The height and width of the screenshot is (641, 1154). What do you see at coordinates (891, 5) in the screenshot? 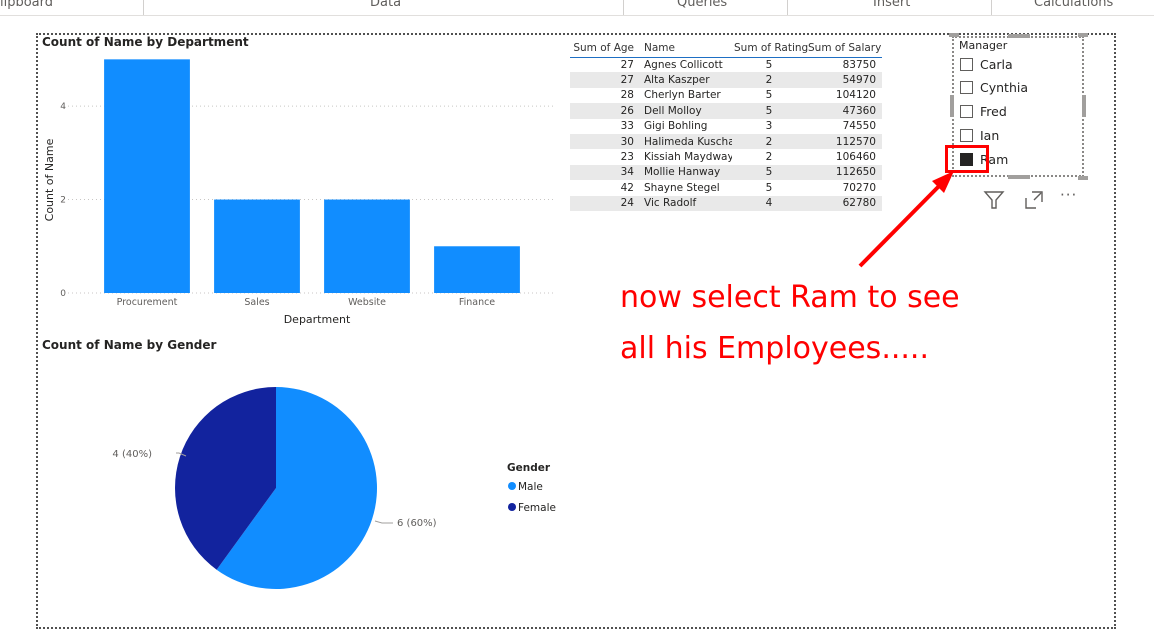
I see `ribbon-group-insert: Insert` at bounding box center [891, 5].